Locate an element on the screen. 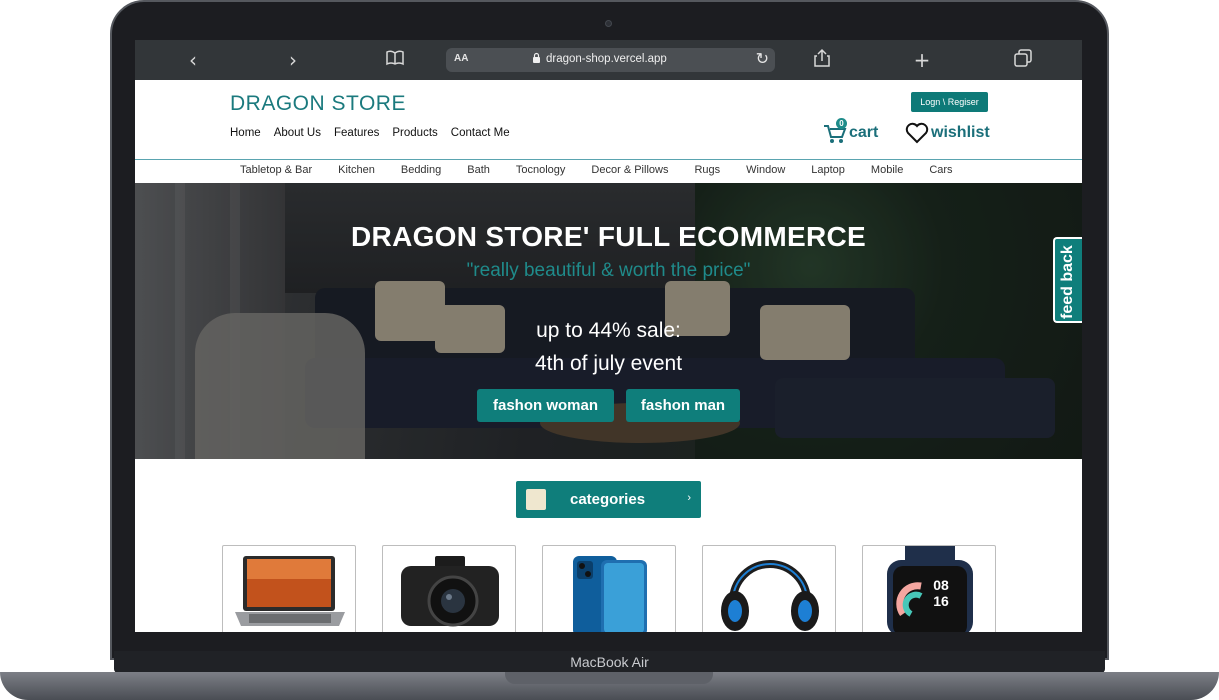 The image size is (1219, 700). category-bedding: Bedding is located at coordinates (421, 170).